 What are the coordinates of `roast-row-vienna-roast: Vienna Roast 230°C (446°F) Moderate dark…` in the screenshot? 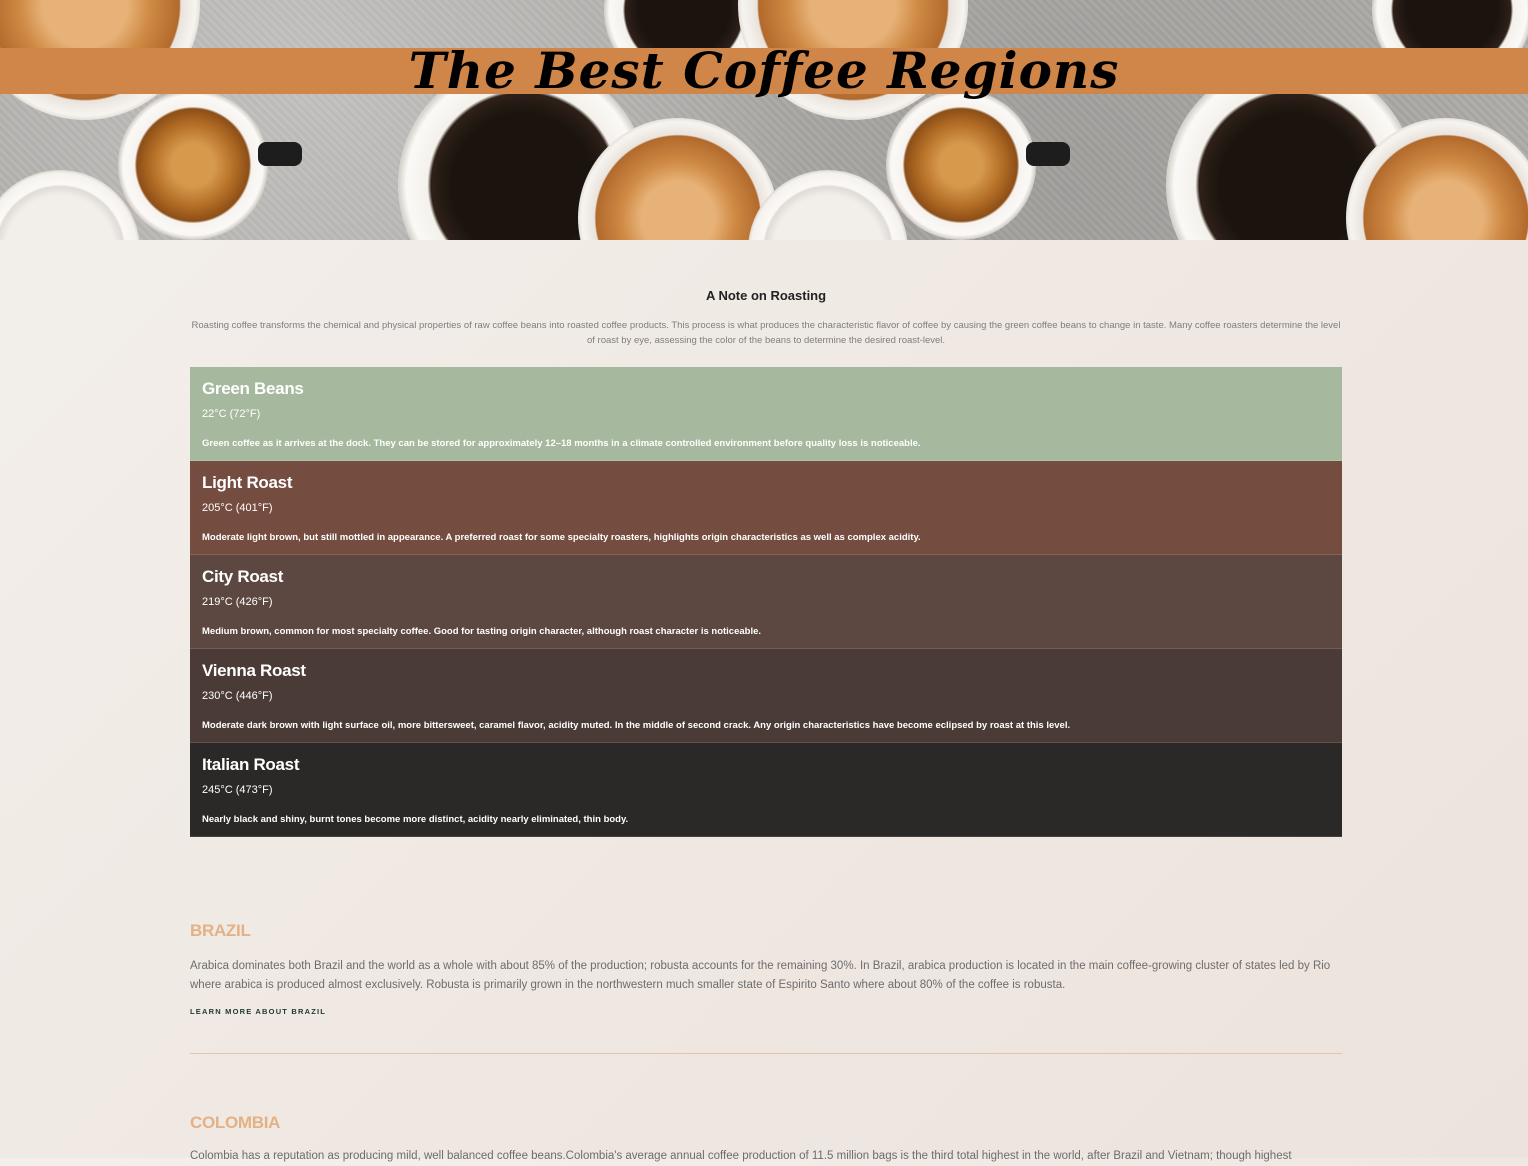 It's located at (766, 696).